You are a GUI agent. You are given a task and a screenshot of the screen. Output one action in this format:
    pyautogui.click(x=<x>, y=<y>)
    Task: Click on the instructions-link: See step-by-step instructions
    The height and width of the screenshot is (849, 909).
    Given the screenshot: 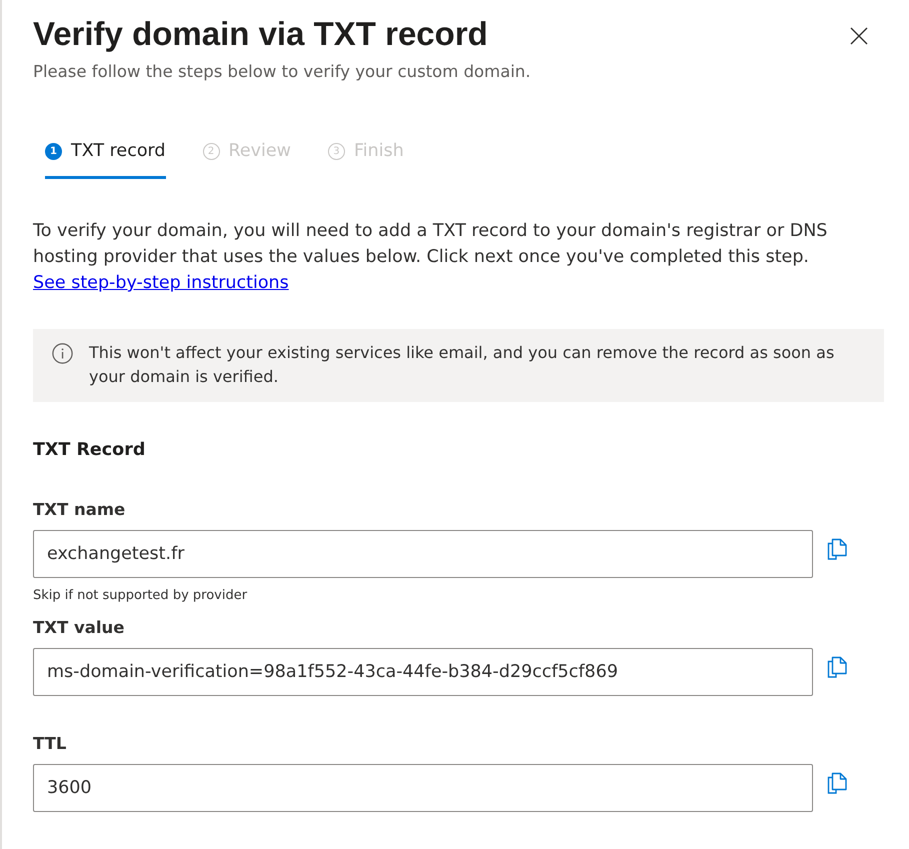 What is the action you would take?
    pyautogui.click(x=161, y=283)
    